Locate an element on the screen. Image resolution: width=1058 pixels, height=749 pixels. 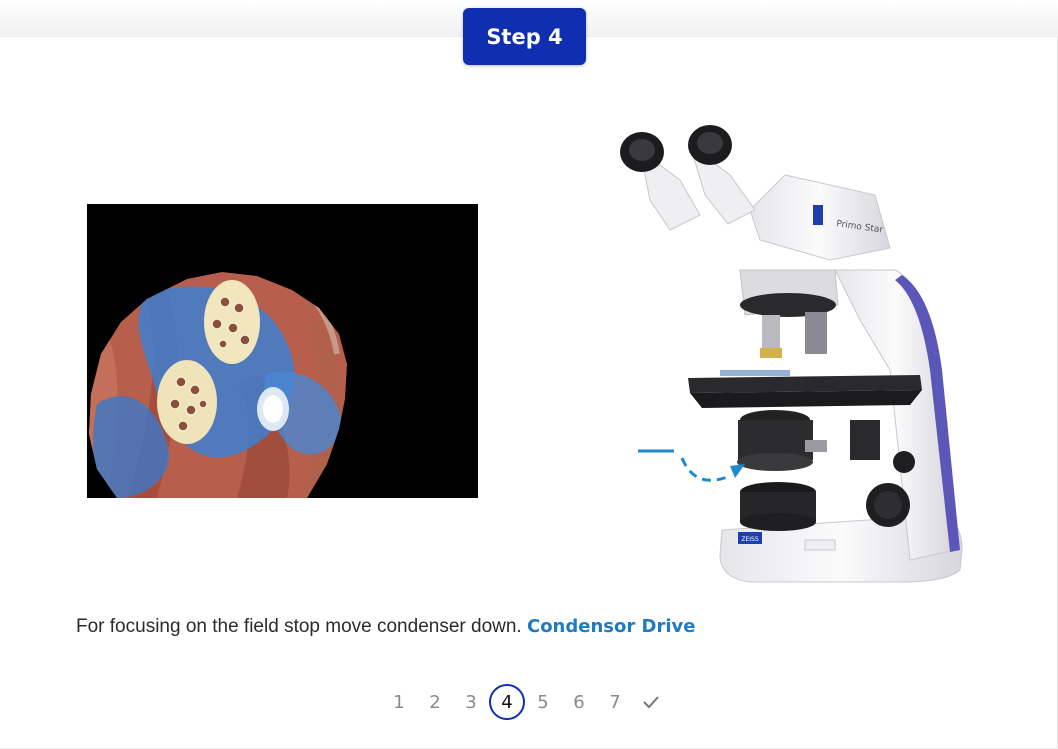
condensor-drive-link: Condensor Drive is located at coordinates (611, 626).